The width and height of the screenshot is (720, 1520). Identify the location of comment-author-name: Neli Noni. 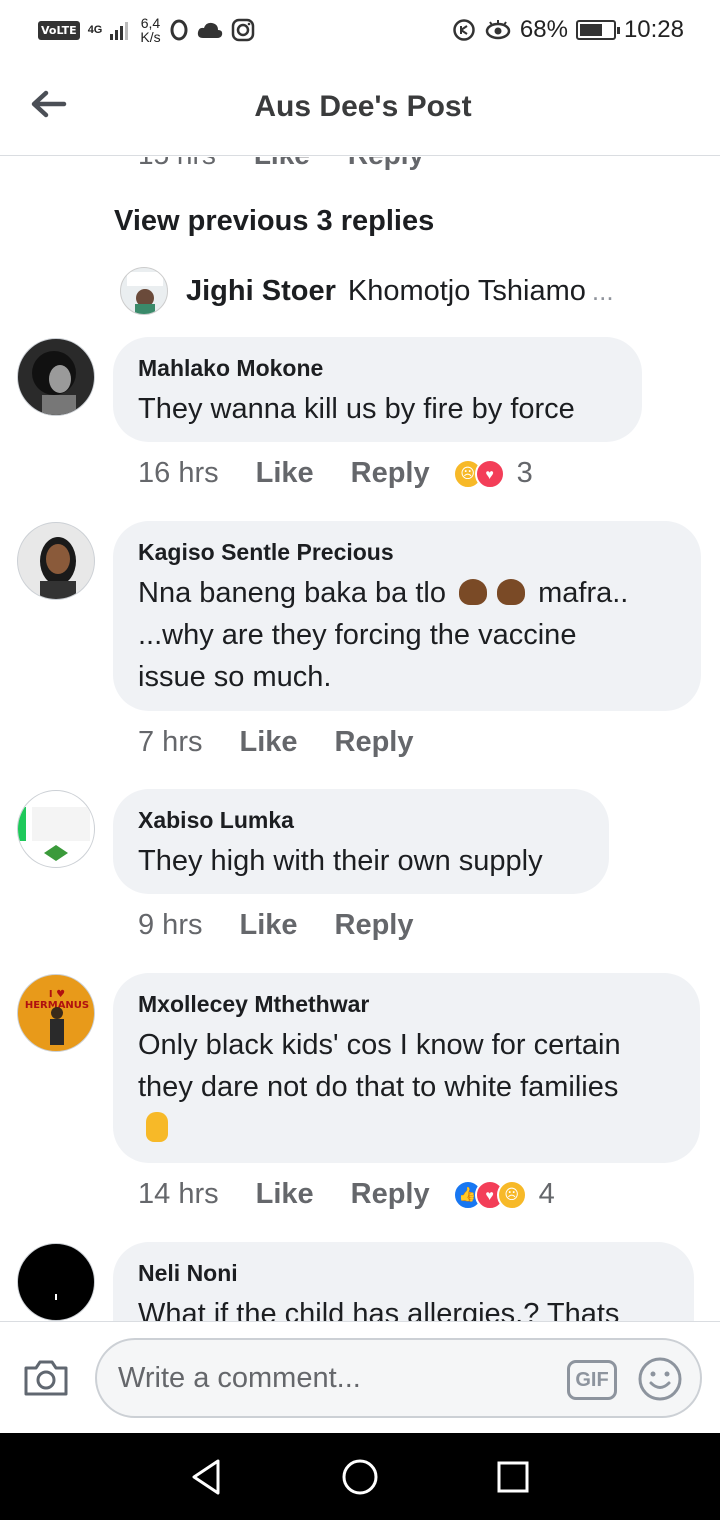
(403, 1273).